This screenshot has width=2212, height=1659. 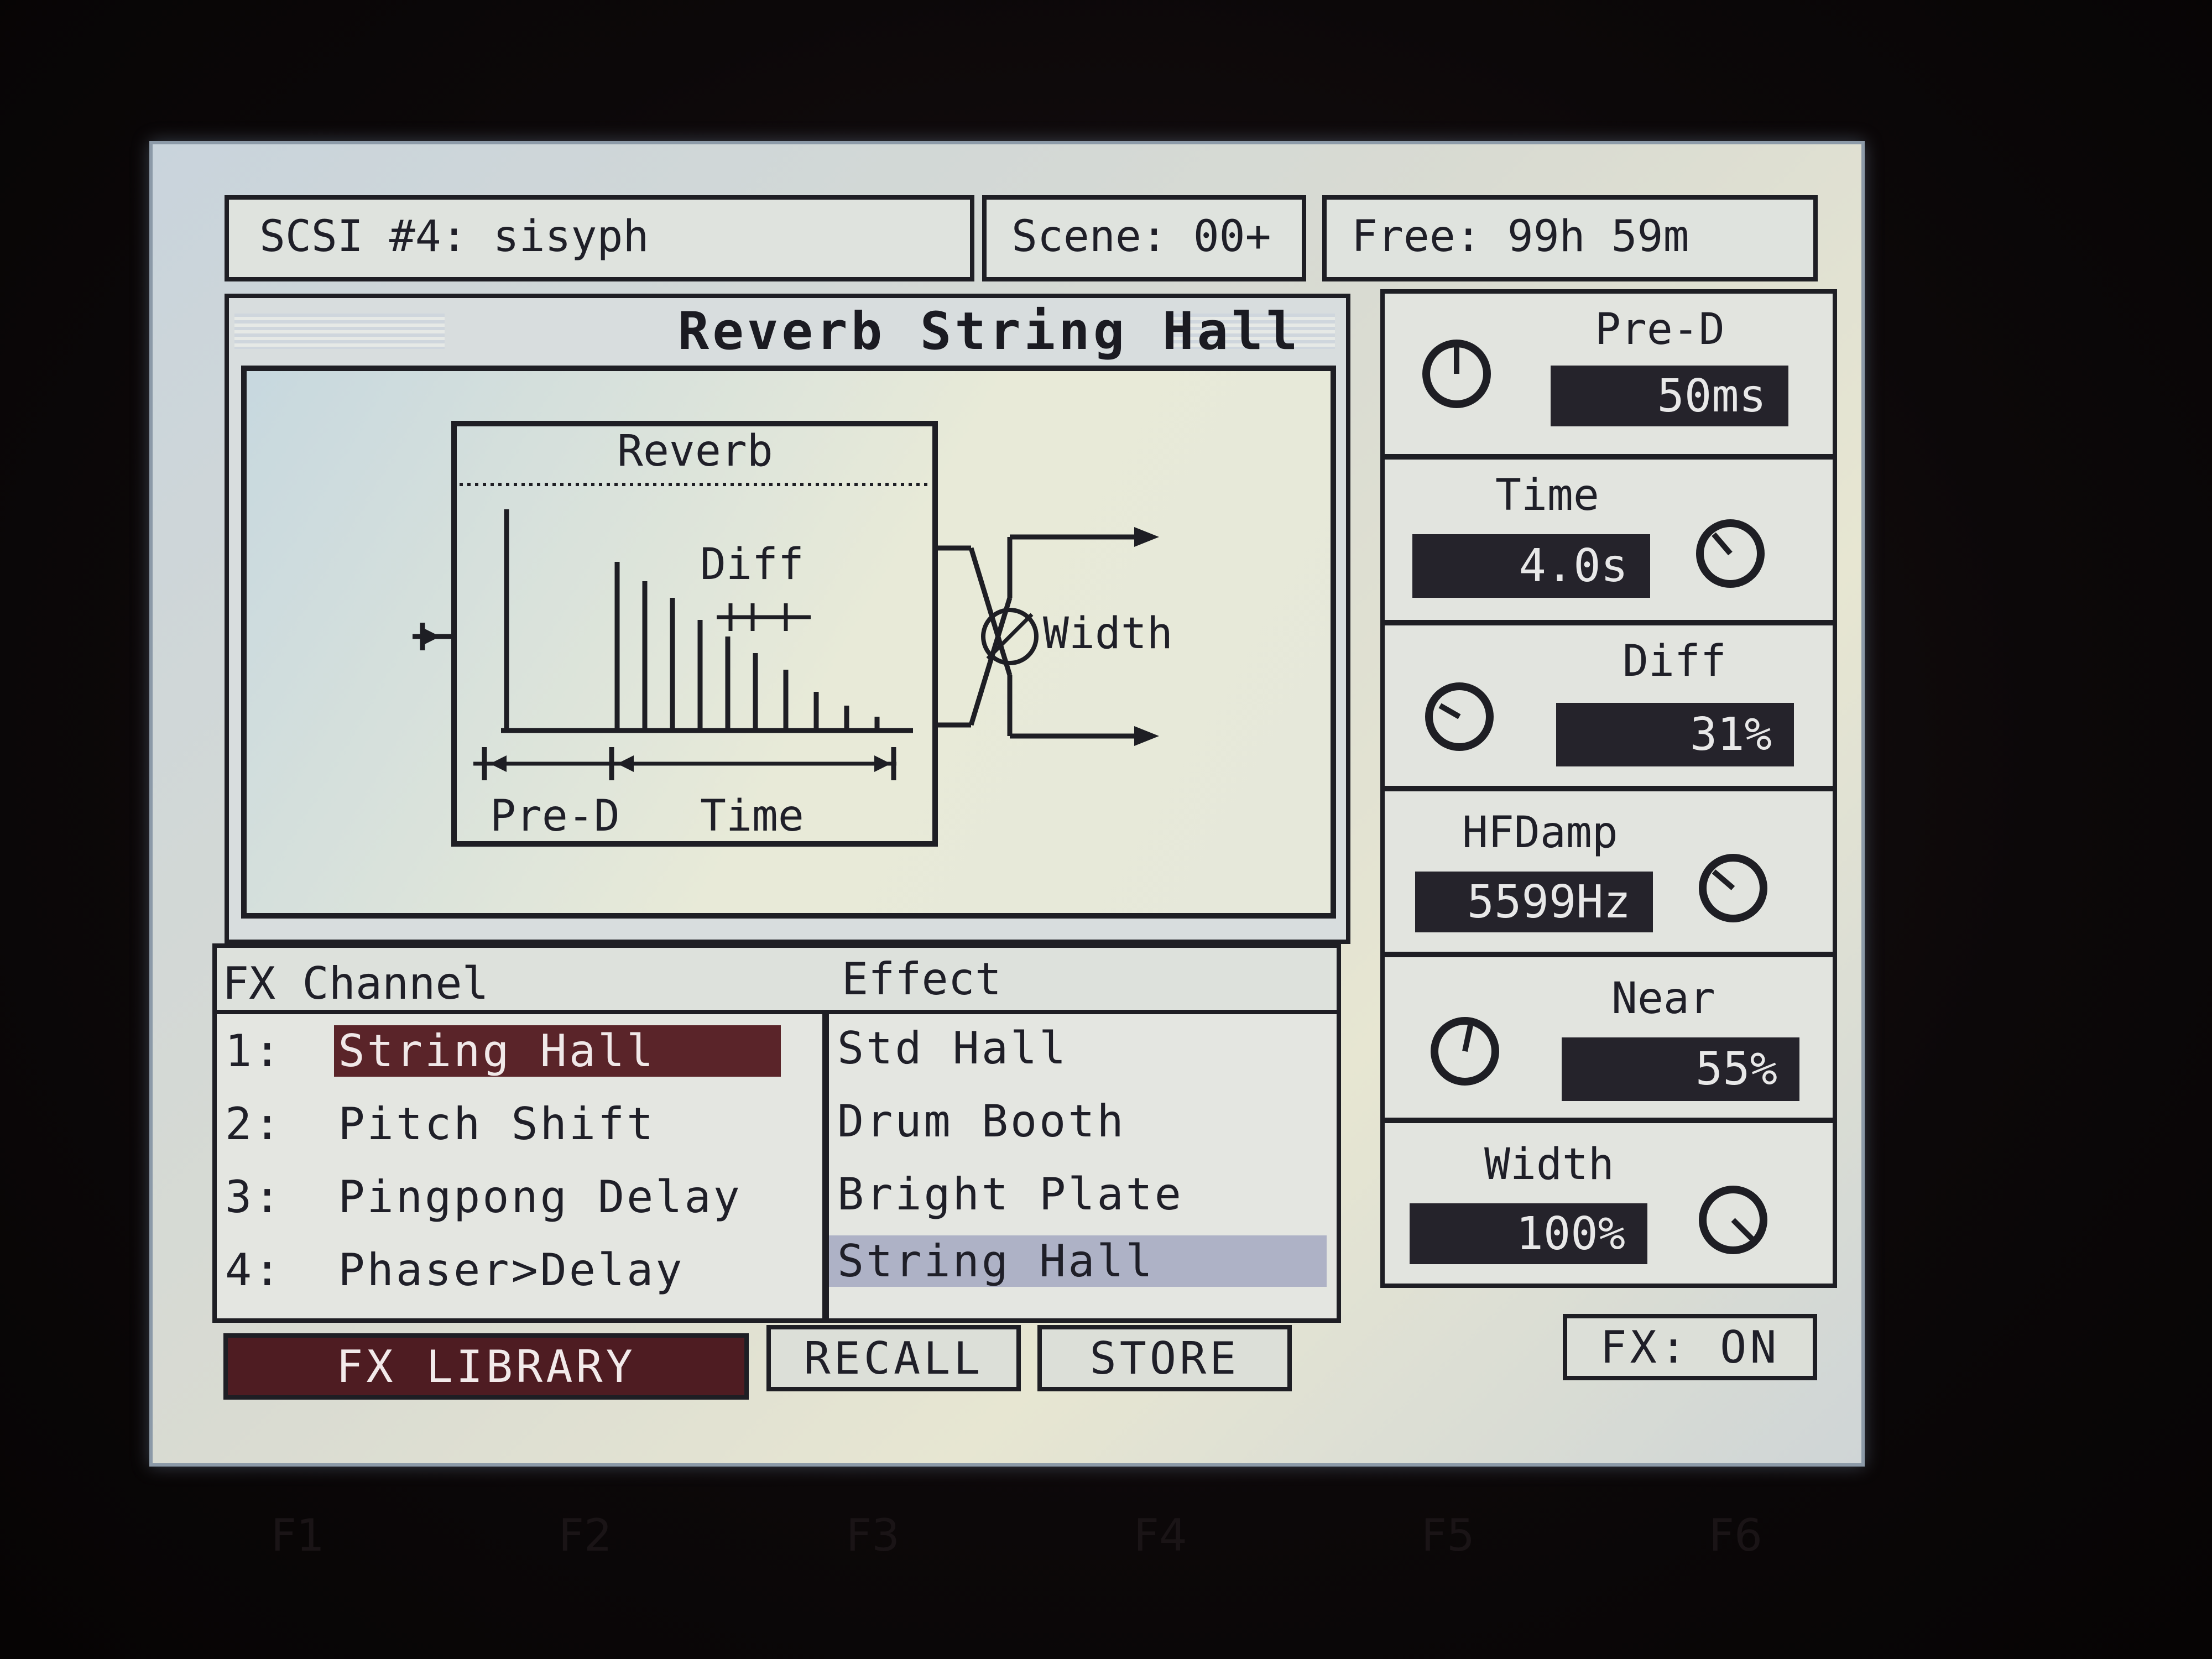 What do you see at coordinates (1531, 566) in the screenshot?
I see `time-value: 4.0s` at bounding box center [1531, 566].